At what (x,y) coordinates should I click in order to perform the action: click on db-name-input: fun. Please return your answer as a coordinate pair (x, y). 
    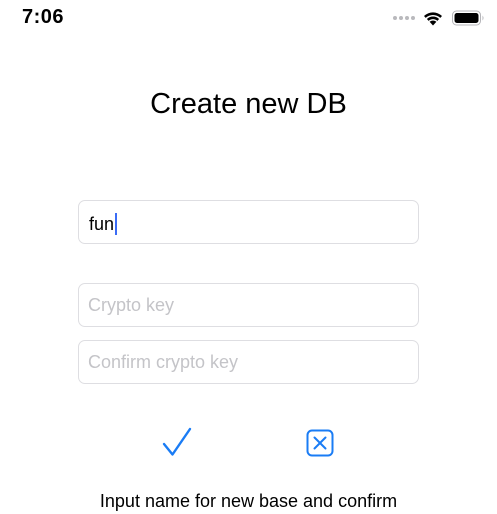
    Looking at the image, I should click on (248, 222).